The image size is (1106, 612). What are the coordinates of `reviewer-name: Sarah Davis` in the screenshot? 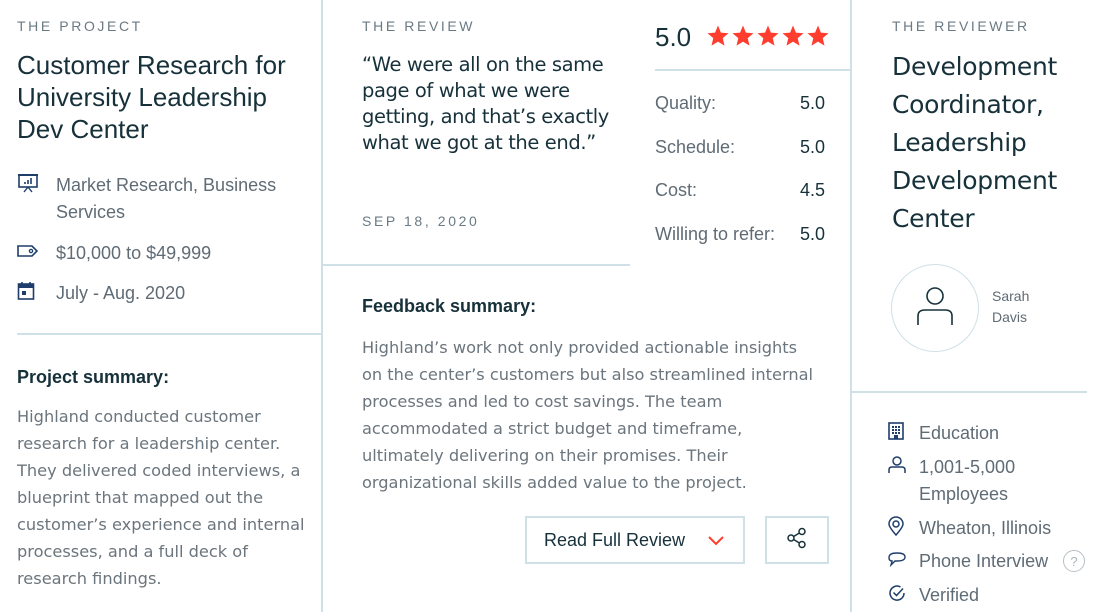 It's located at (1011, 306).